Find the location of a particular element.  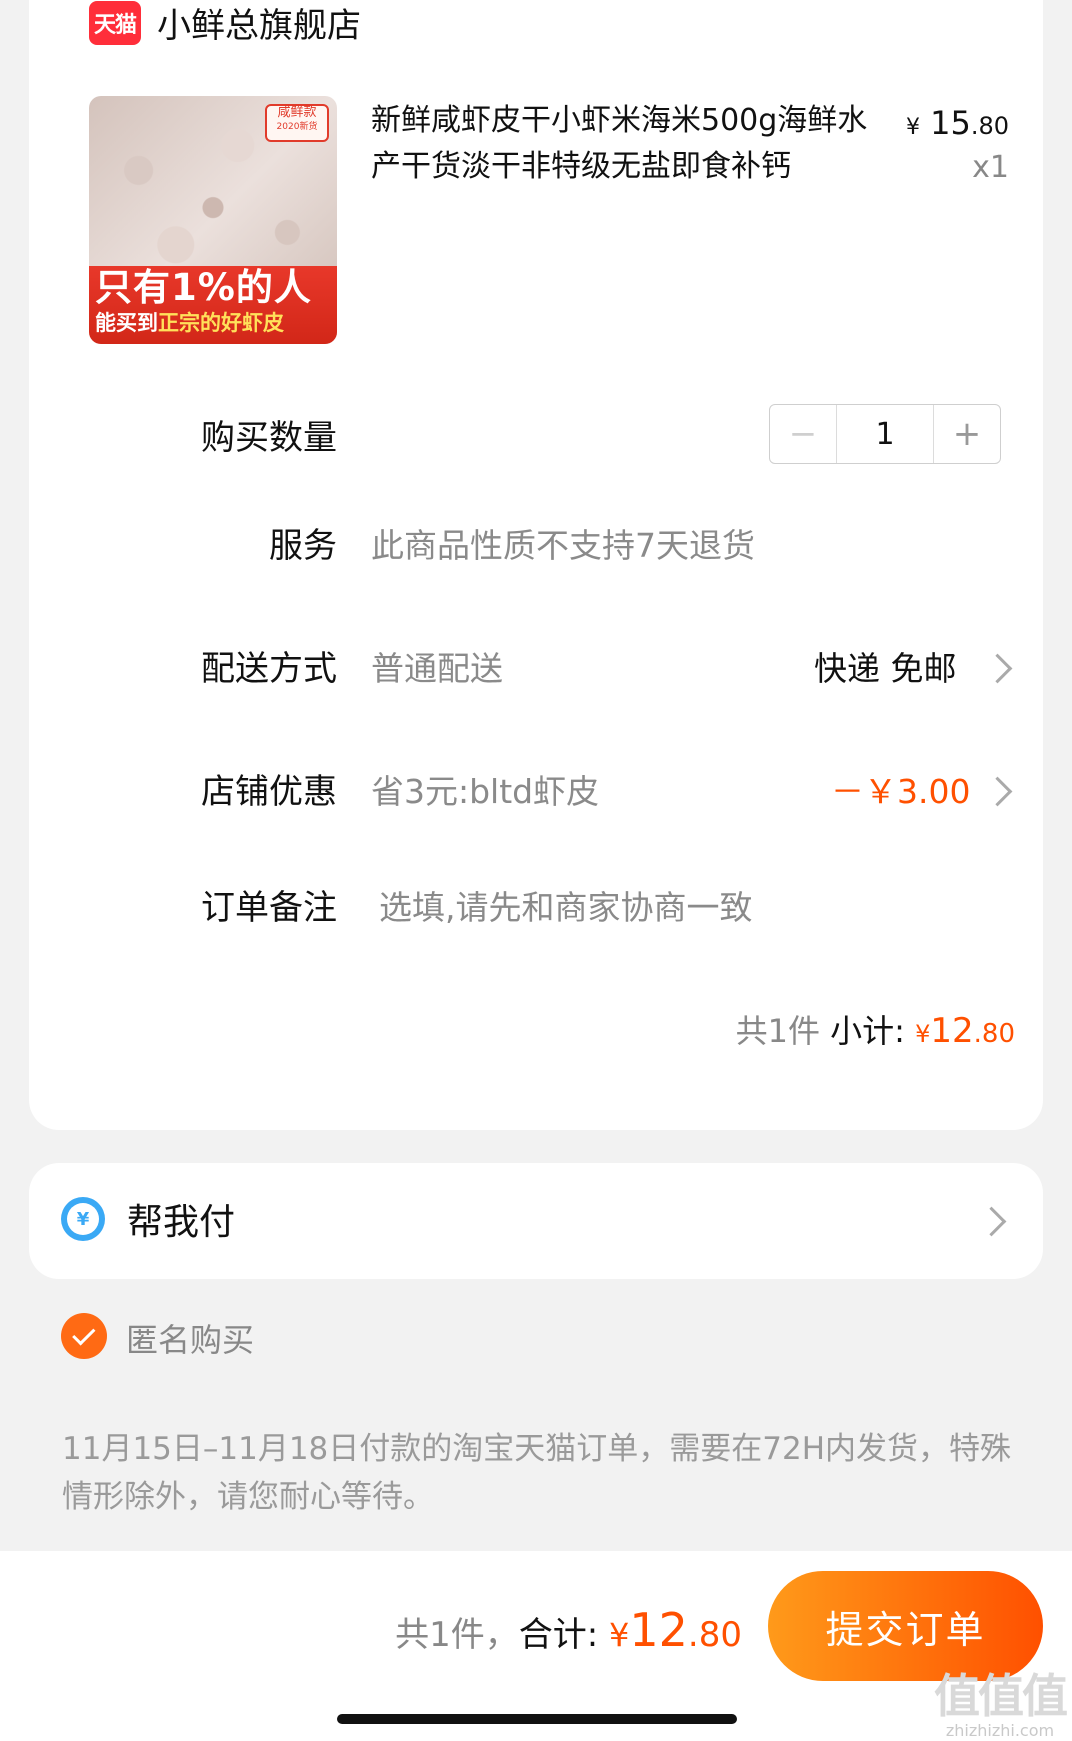

badge-subtext: 2020新货 is located at coordinates (297, 127).